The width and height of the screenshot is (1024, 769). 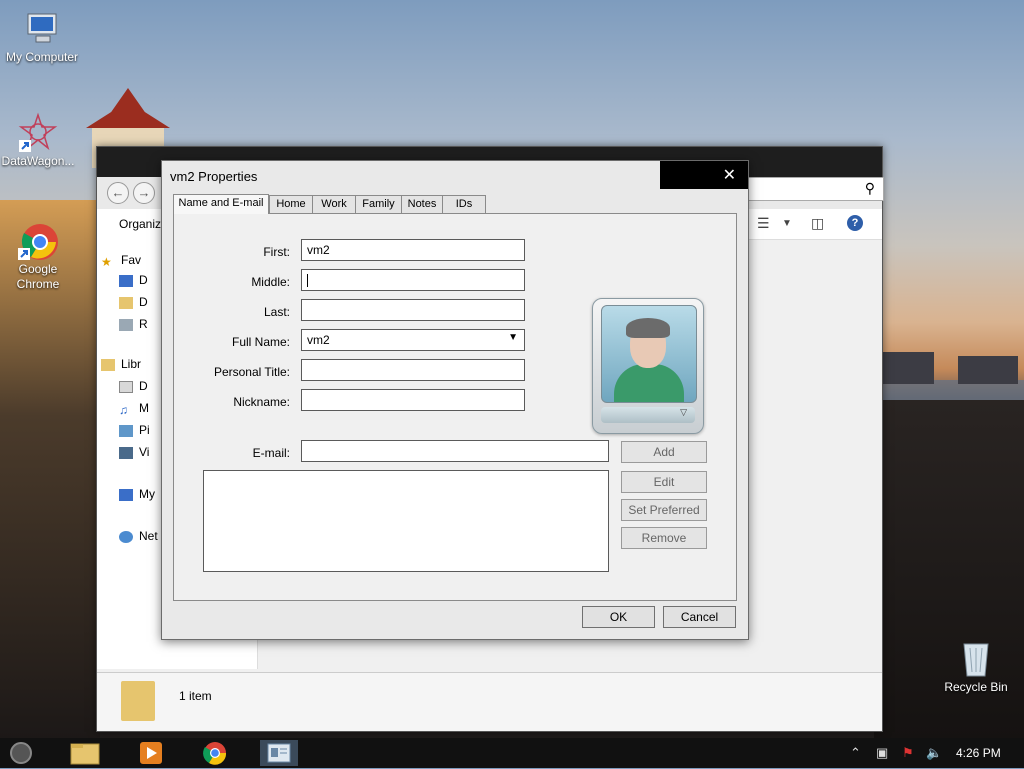 What do you see at coordinates (455, 451) in the screenshot?
I see `email-field` at bounding box center [455, 451].